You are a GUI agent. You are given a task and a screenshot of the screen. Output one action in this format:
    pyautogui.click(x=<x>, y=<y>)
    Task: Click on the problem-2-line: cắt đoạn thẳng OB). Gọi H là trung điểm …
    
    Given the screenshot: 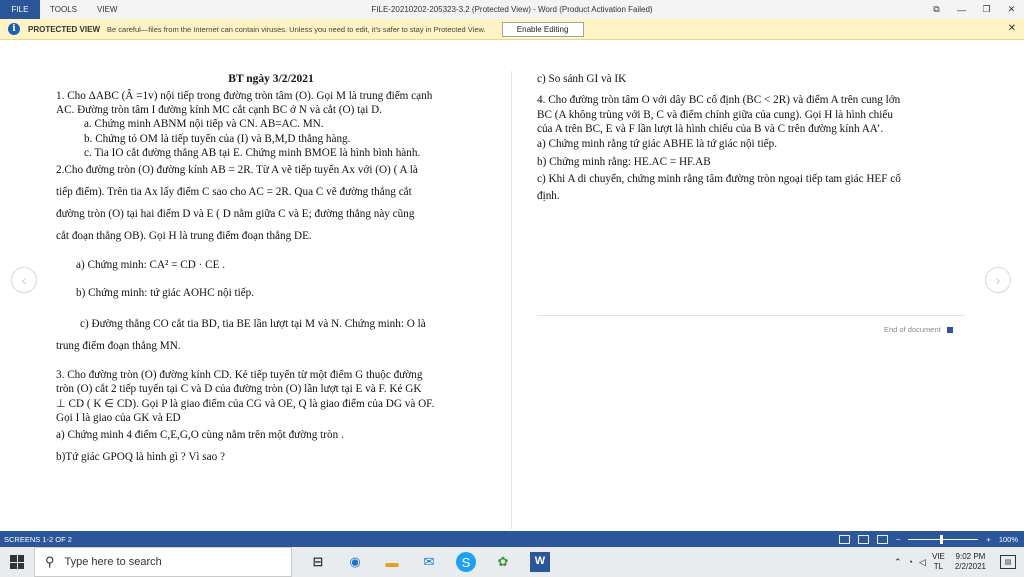 What is the action you would take?
    pyautogui.click(x=184, y=235)
    